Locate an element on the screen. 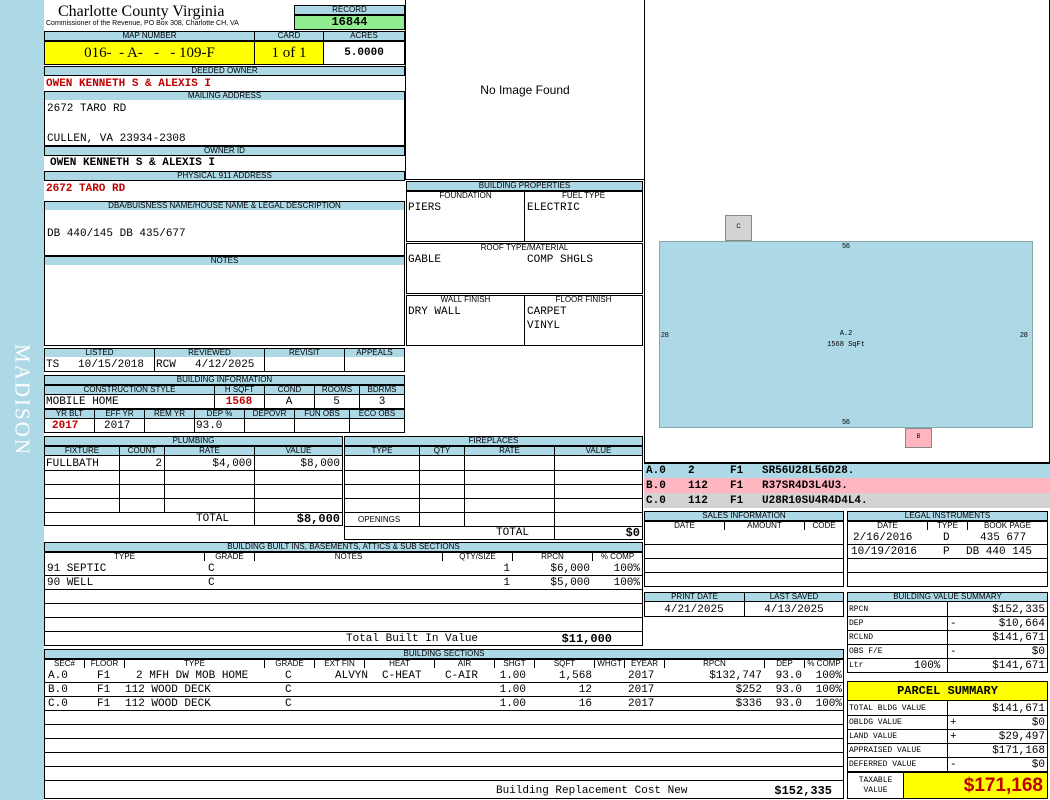 The width and height of the screenshot is (1050, 800). sec-row2-grade: C is located at coordinates (288, 690).